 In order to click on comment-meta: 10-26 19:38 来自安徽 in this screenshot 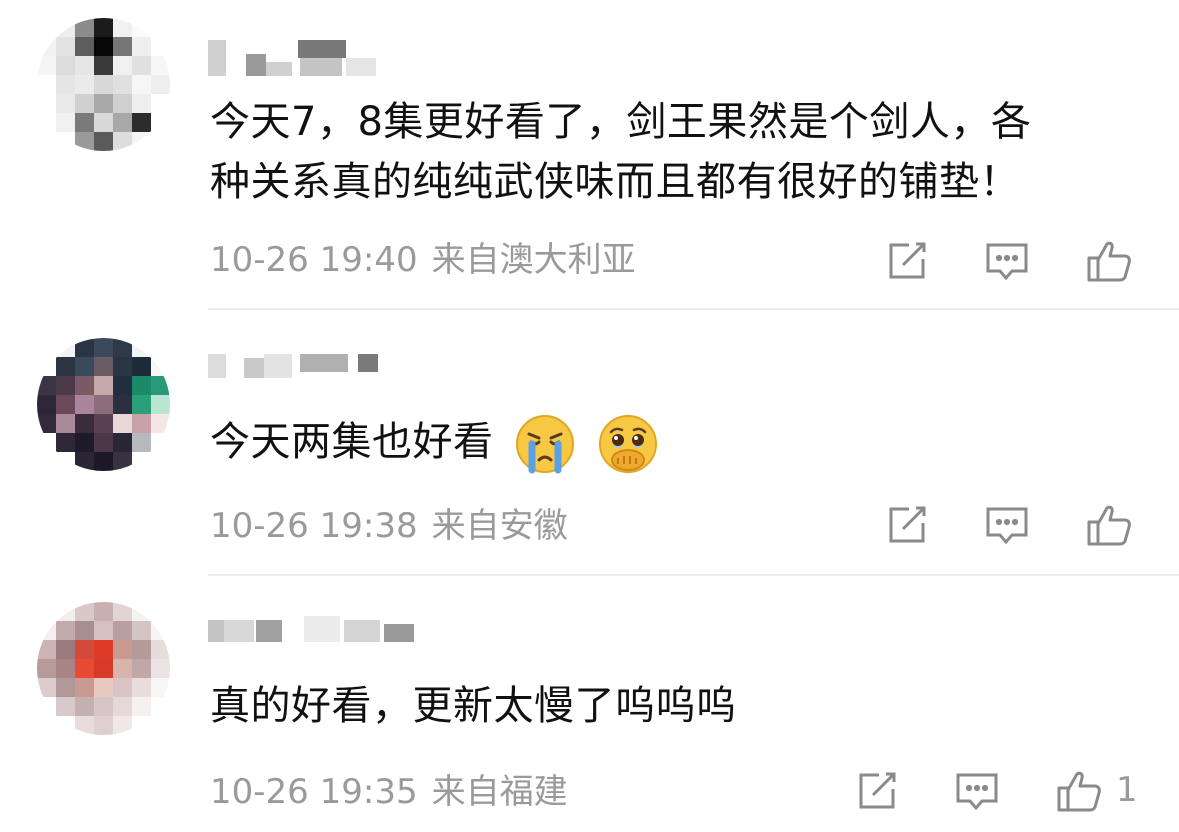, I will do `click(389, 526)`.